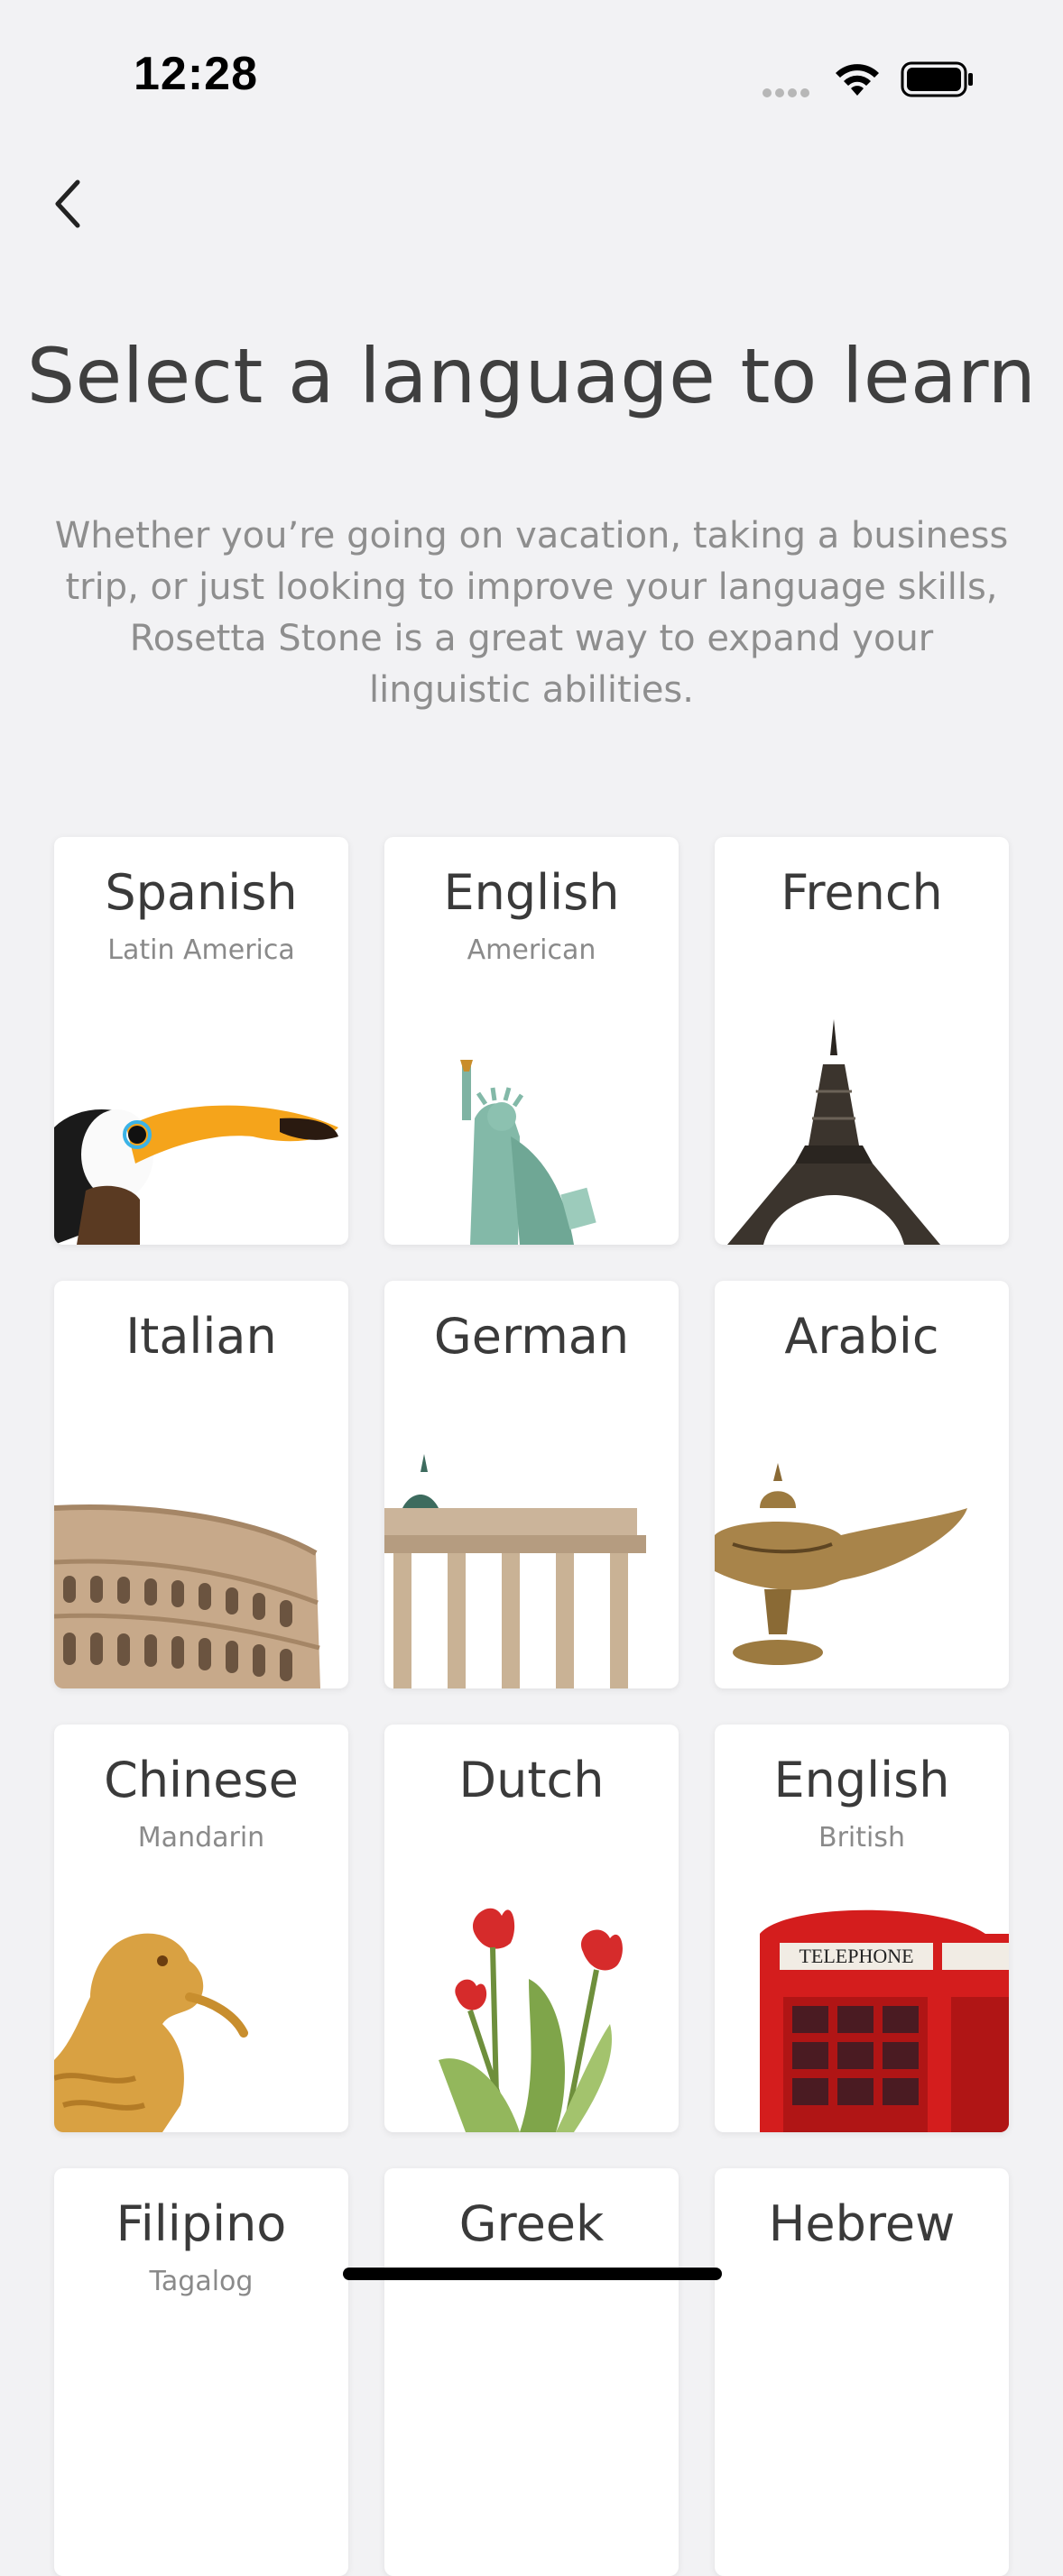 The height and width of the screenshot is (2576, 1063). Describe the element at coordinates (862, 2223) in the screenshot. I see `language-name: Hebrew` at that location.